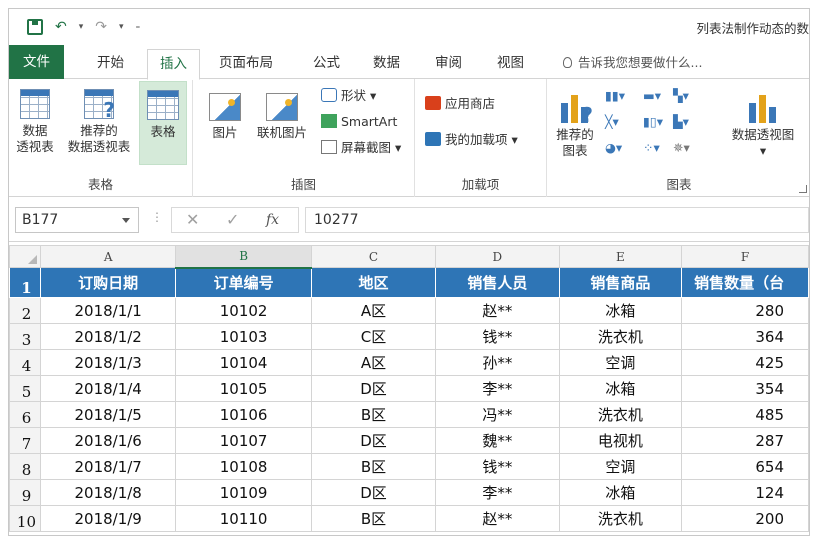 This screenshot has width=822, height=543. I want to click on recommended-pivot-button: ? 推荐的 数据透视表, so click(99, 120).